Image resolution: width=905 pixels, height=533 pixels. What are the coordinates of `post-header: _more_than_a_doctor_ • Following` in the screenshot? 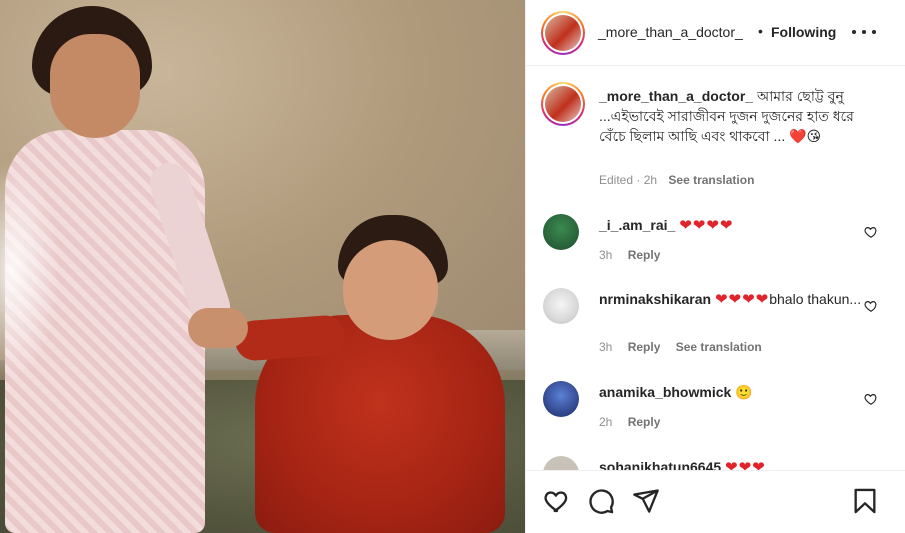 It's located at (715, 33).